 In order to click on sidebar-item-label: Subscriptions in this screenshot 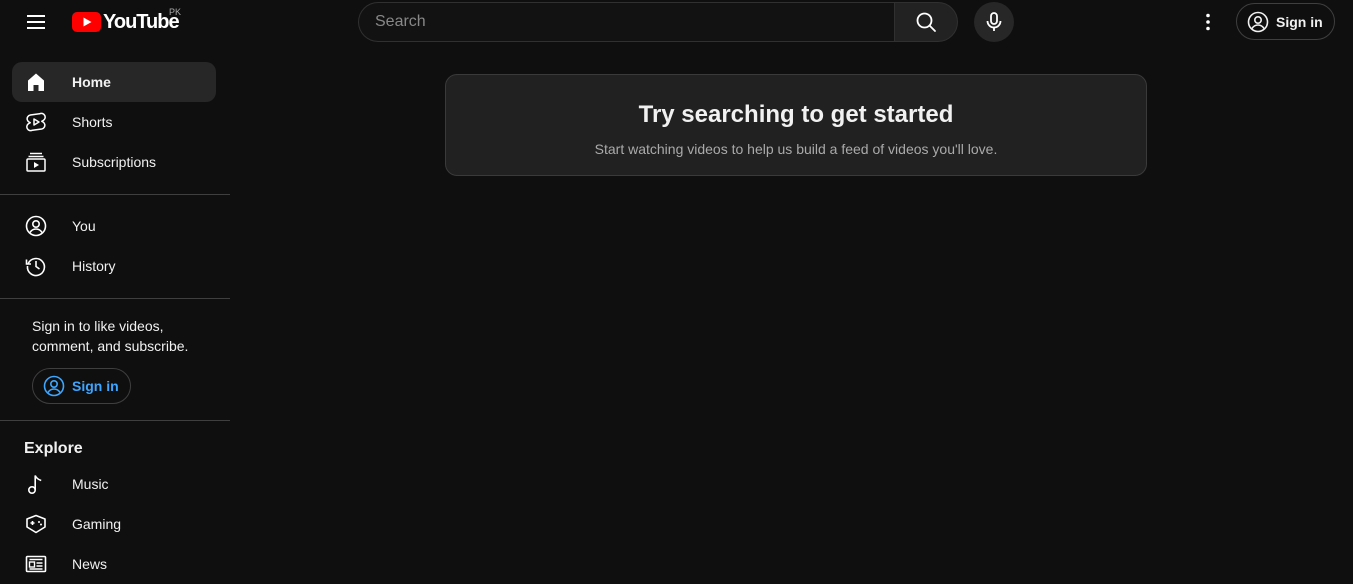, I will do `click(114, 162)`.